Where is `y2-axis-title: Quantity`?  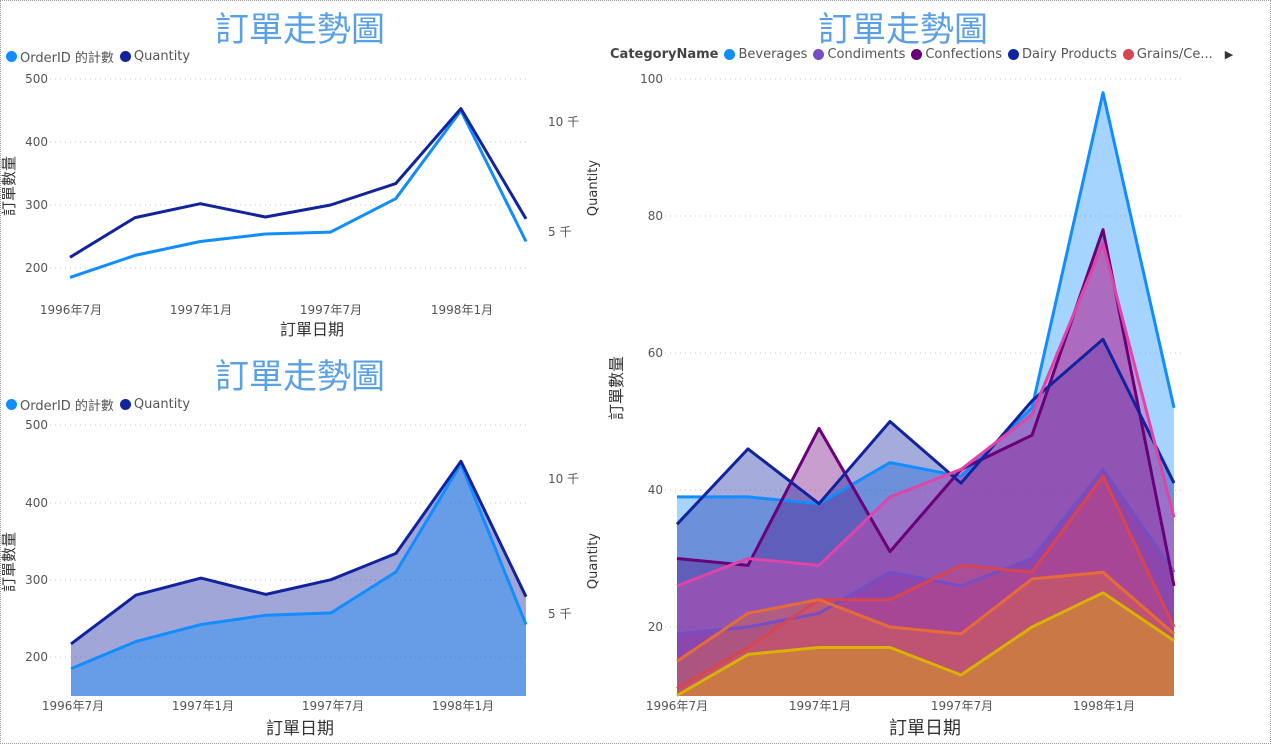 y2-axis-title: Quantity is located at coordinates (593, 561).